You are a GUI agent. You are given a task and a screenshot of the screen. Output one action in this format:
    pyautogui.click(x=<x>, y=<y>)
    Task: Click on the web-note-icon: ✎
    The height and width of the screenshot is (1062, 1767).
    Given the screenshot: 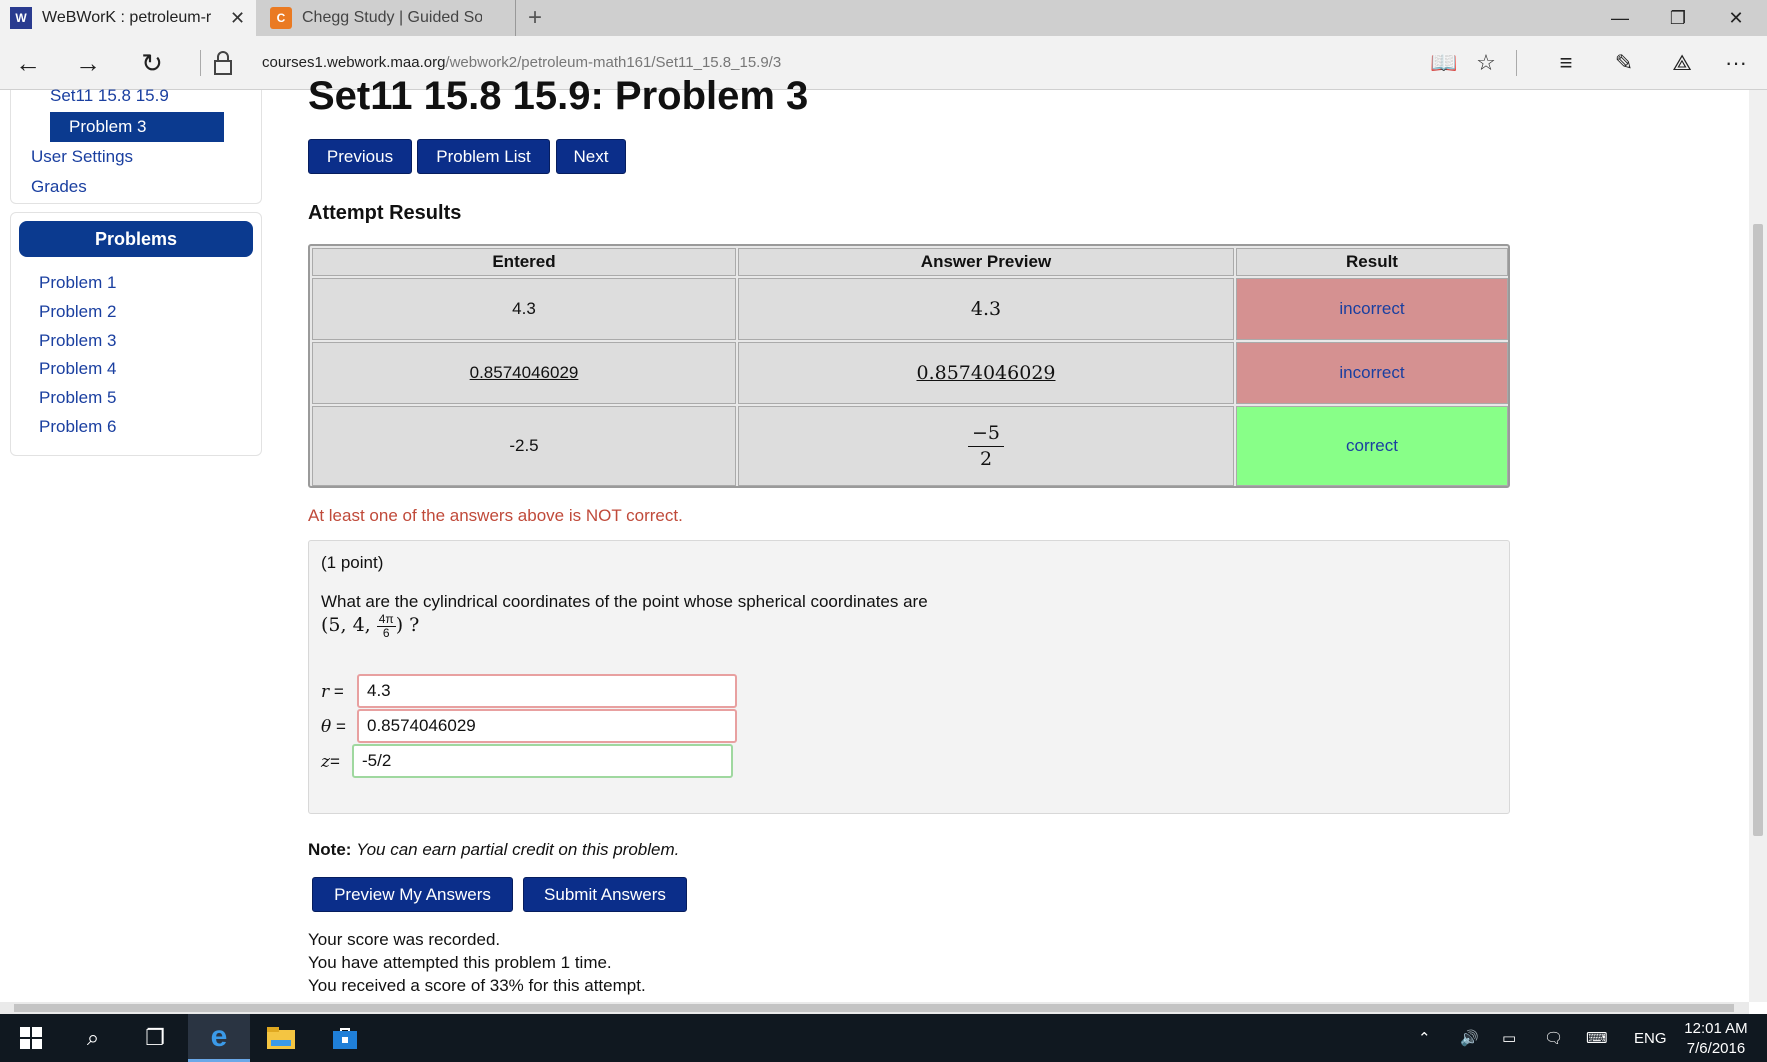 What is the action you would take?
    pyautogui.click(x=1624, y=63)
    